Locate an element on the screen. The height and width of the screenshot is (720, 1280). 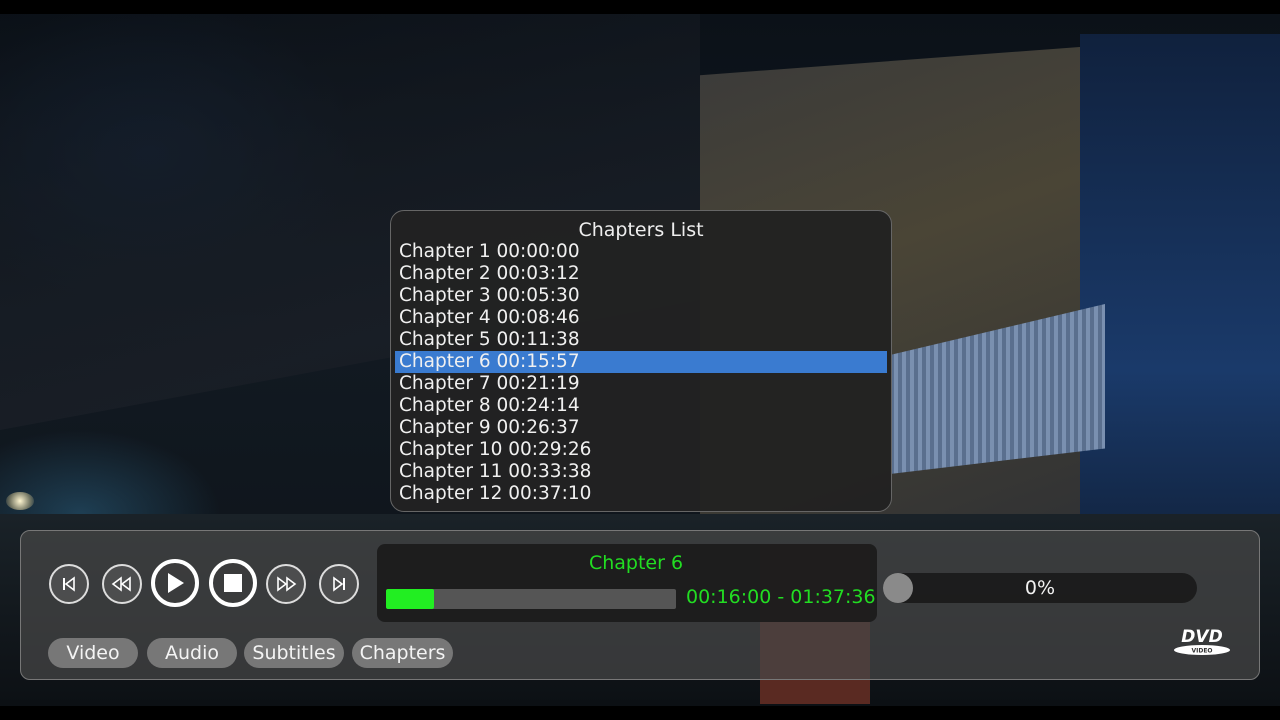
chapter-item: Chapter 4 00:08:46 is located at coordinates (641, 318).